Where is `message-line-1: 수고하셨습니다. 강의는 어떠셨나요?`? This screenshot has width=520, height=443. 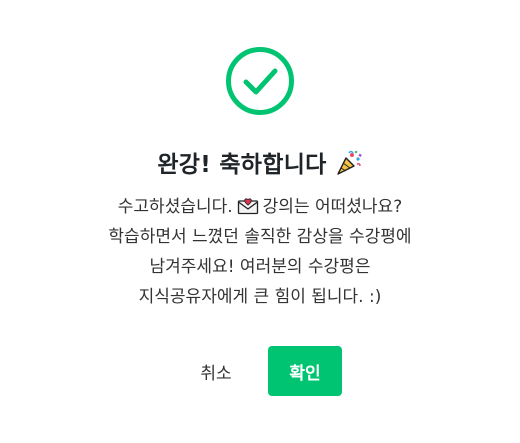 message-line-1: 수고하셨습니다. 강의는 어떠셨나요? is located at coordinates (260, 207).